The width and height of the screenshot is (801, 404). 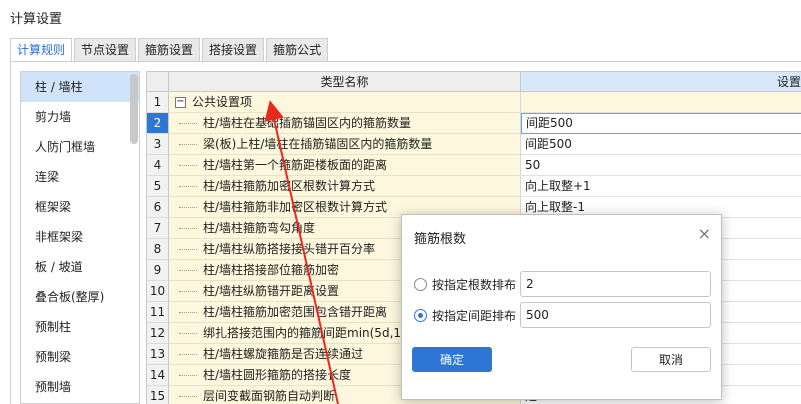 I want to click on tab-bar: 计算规则 节点设置 箍筋设置 搭接设置 箍筋公式, so click(x=170, y=50).